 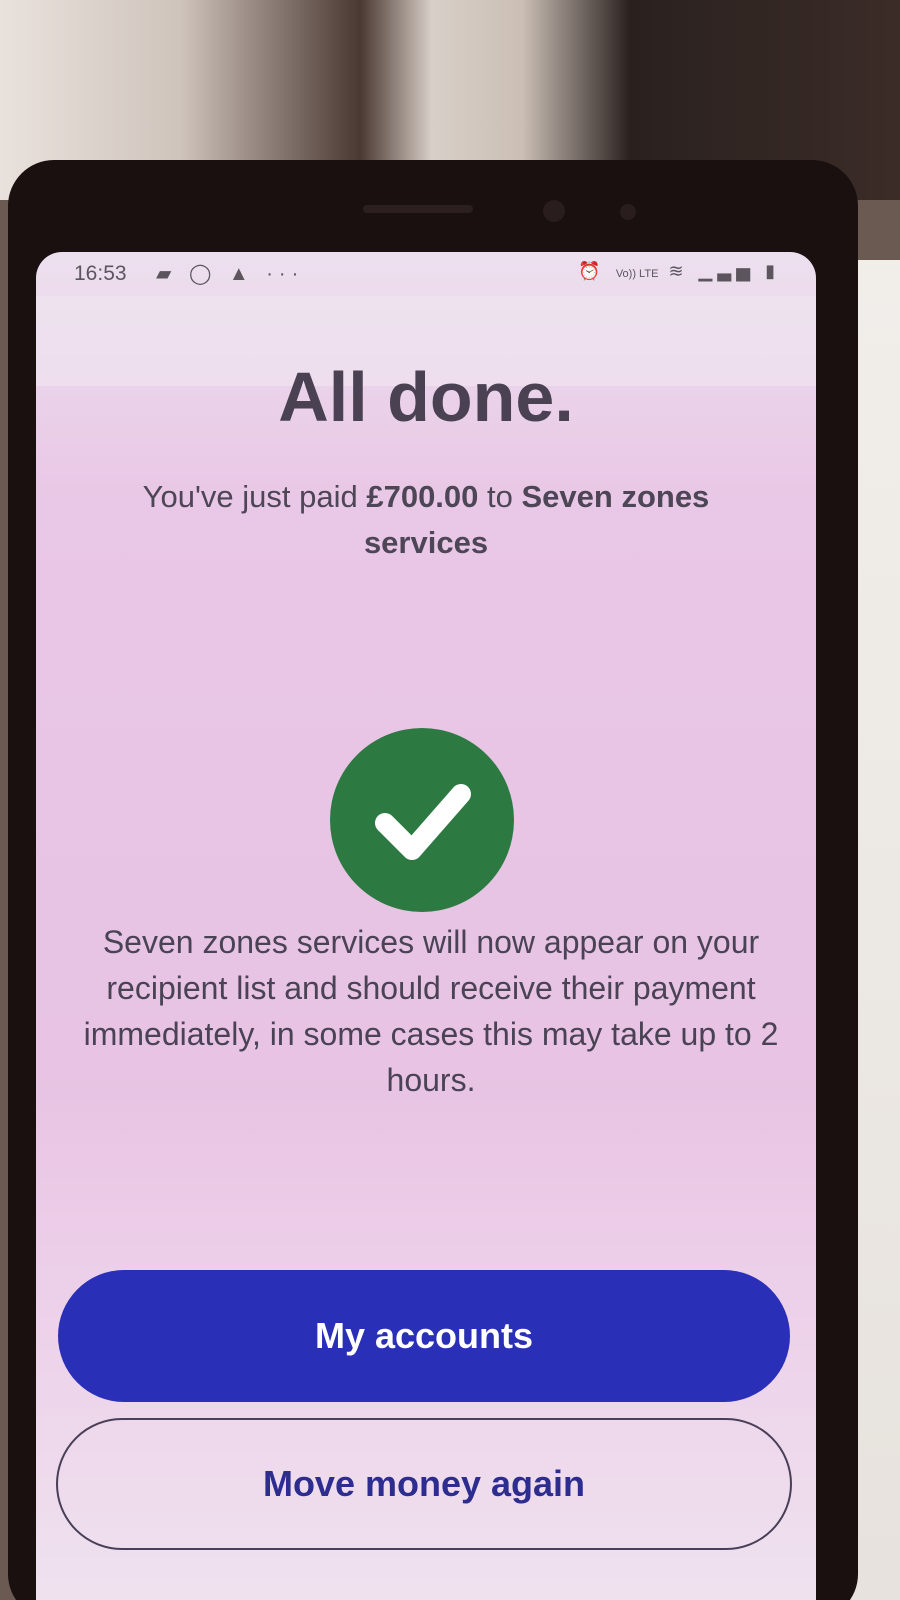 I want to click on phone-camera, so click(x=628, y=212).